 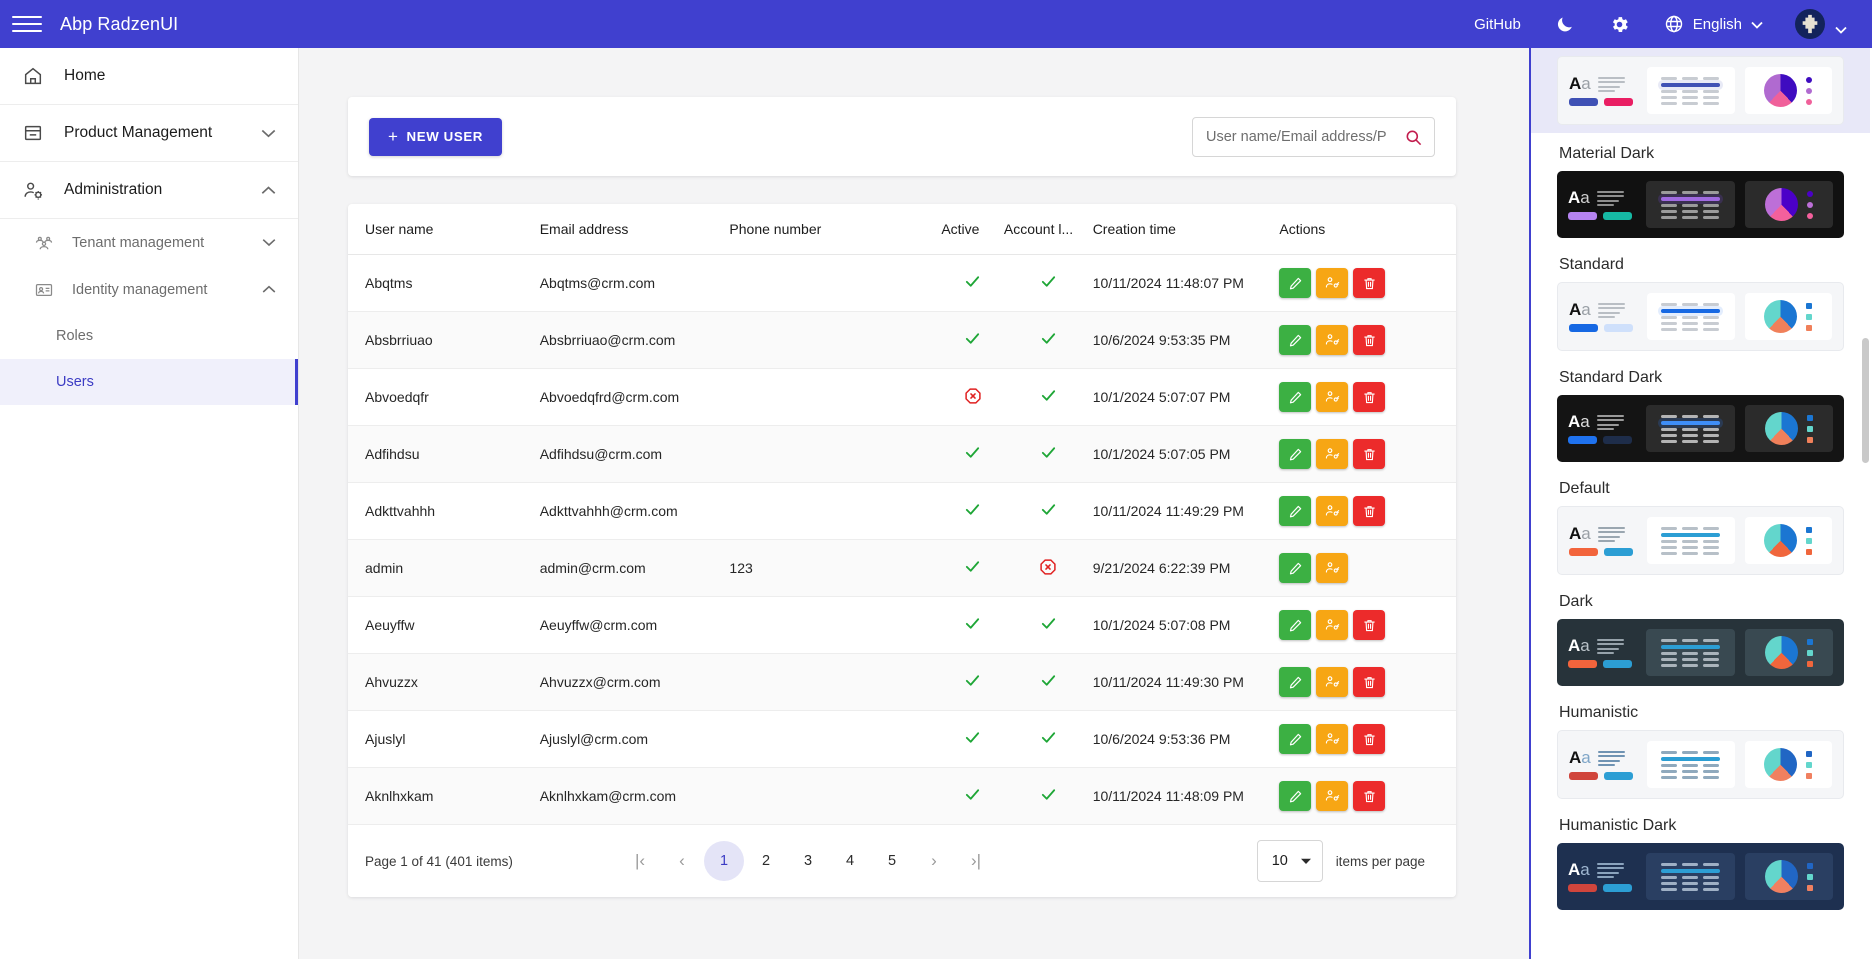 I want to click on pagination-prev-button: ‹, so click(x=682, y=861).